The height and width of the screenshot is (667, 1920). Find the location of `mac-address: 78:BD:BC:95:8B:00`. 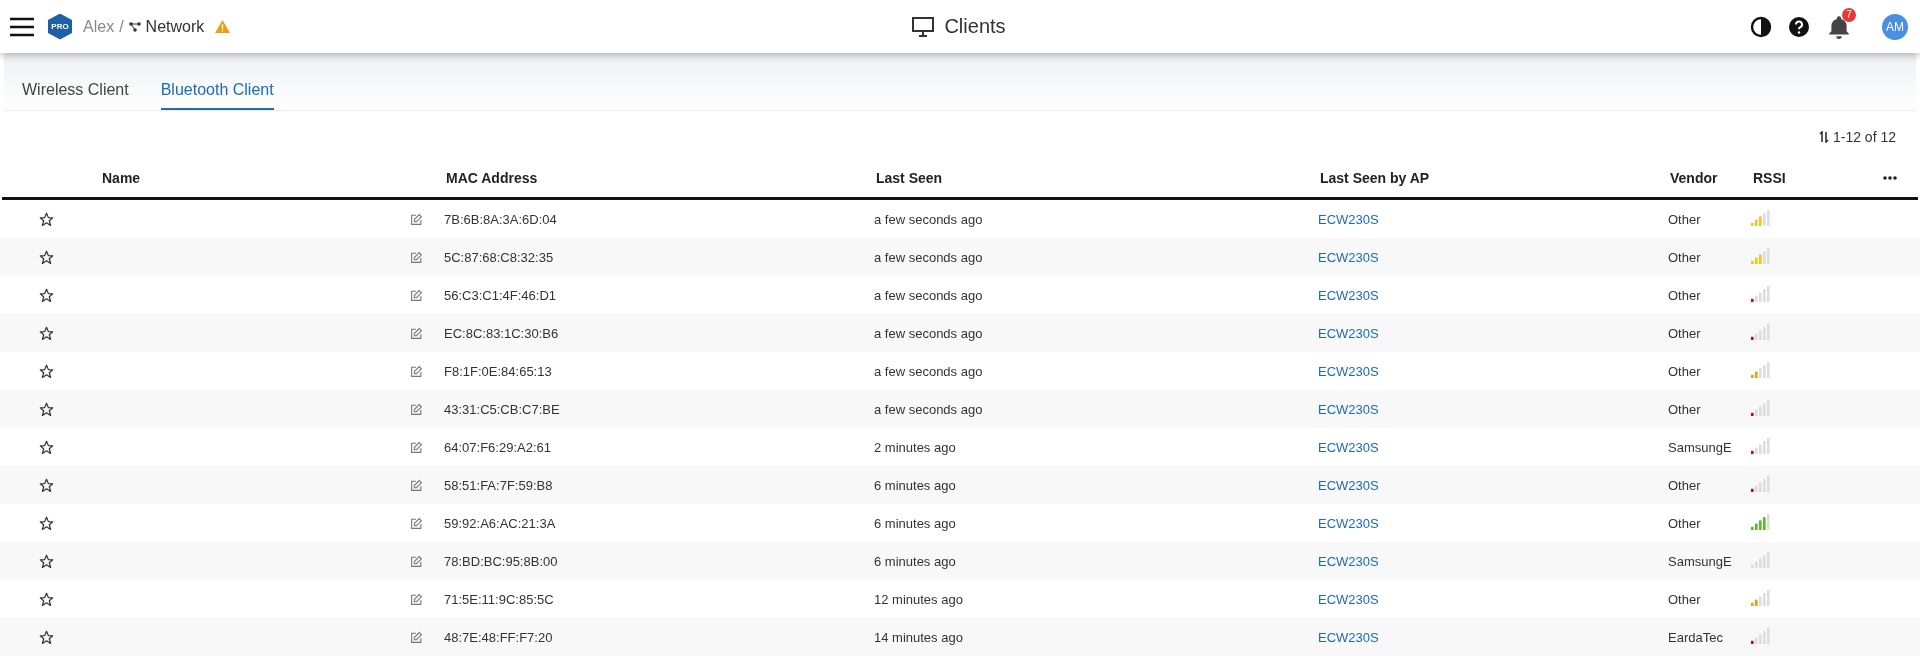

mac-address: 78:BD:BC:95:8B:00 is located at coordinates (501, 561).